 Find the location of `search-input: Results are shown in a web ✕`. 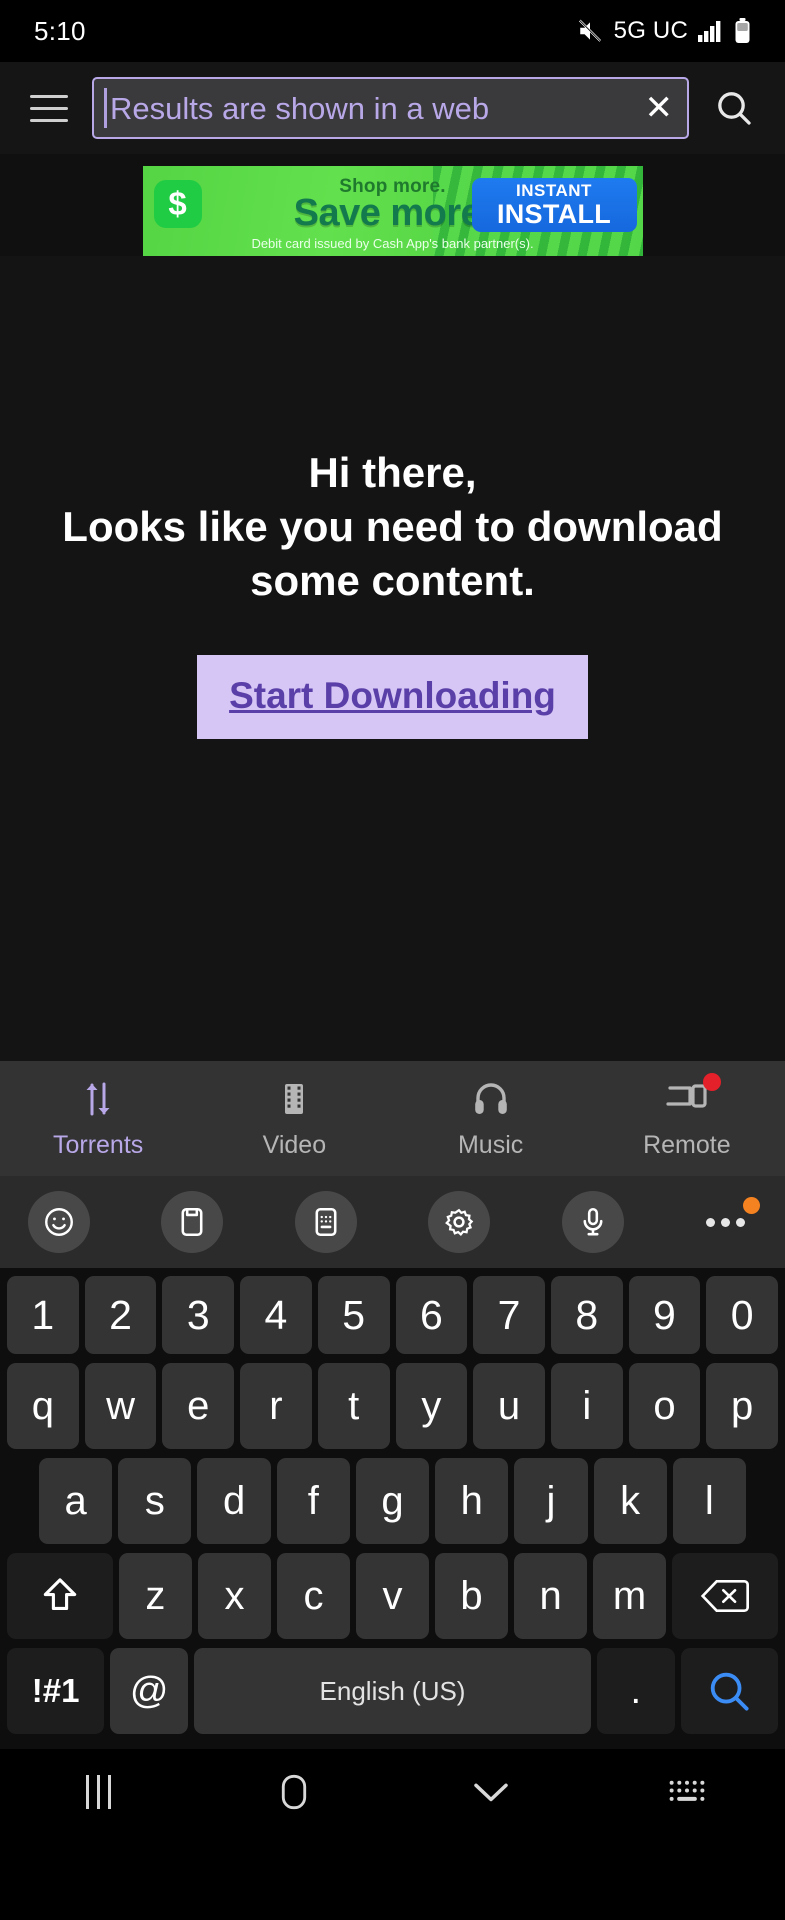

search-input: Results are shown in a web ✕ is located at coordinates (390, 108).